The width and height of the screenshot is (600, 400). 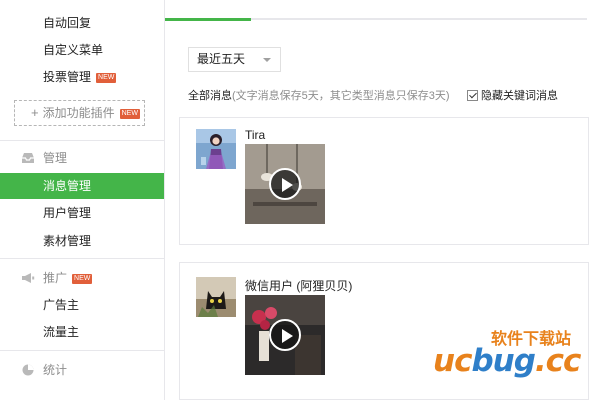 I want to click on sidebar-item-custom-menu: 自定义菜单, so click(x=82, y=50).